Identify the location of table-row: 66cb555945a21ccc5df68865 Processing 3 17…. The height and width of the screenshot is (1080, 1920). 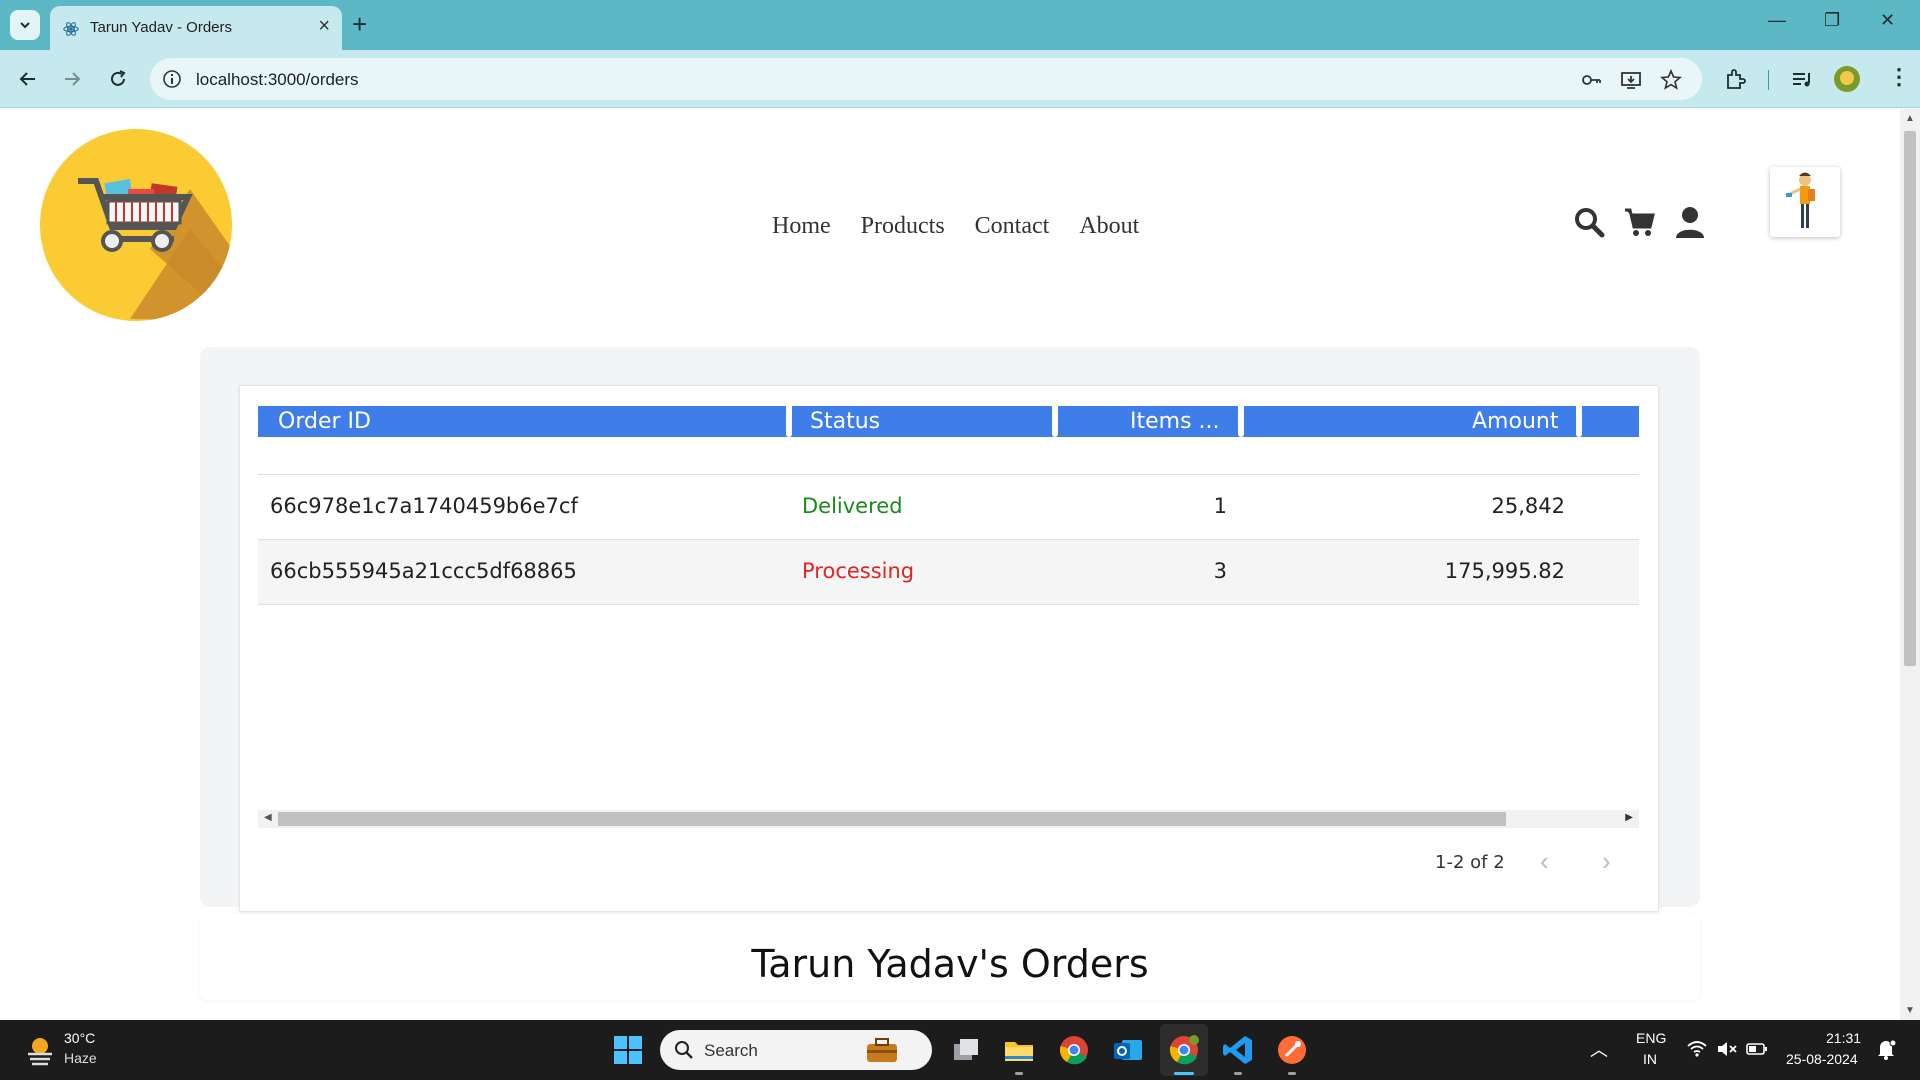
(948, 572).